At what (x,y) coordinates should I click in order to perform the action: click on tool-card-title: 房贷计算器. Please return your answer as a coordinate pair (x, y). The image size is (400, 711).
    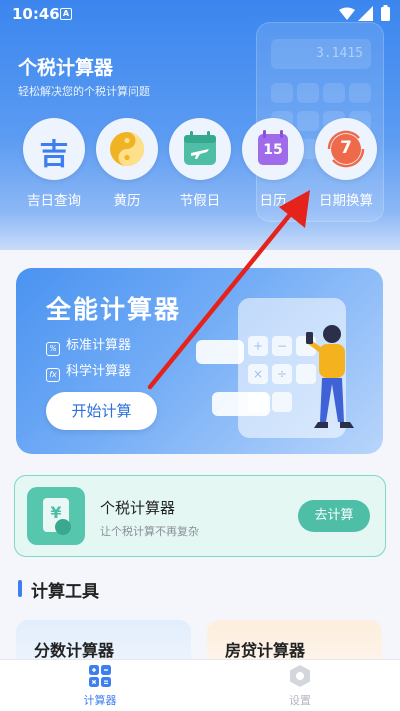
    Looking at the image, I should click on (265, 650).